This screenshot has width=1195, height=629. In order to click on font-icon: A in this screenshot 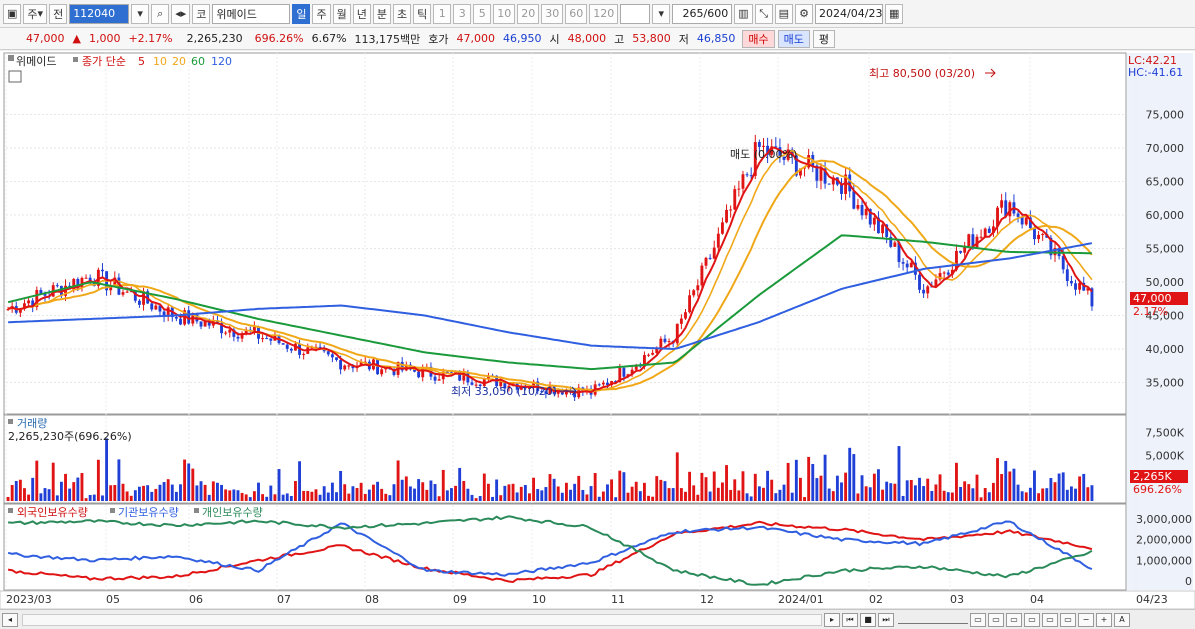, I will do `click(1122, 619)`.